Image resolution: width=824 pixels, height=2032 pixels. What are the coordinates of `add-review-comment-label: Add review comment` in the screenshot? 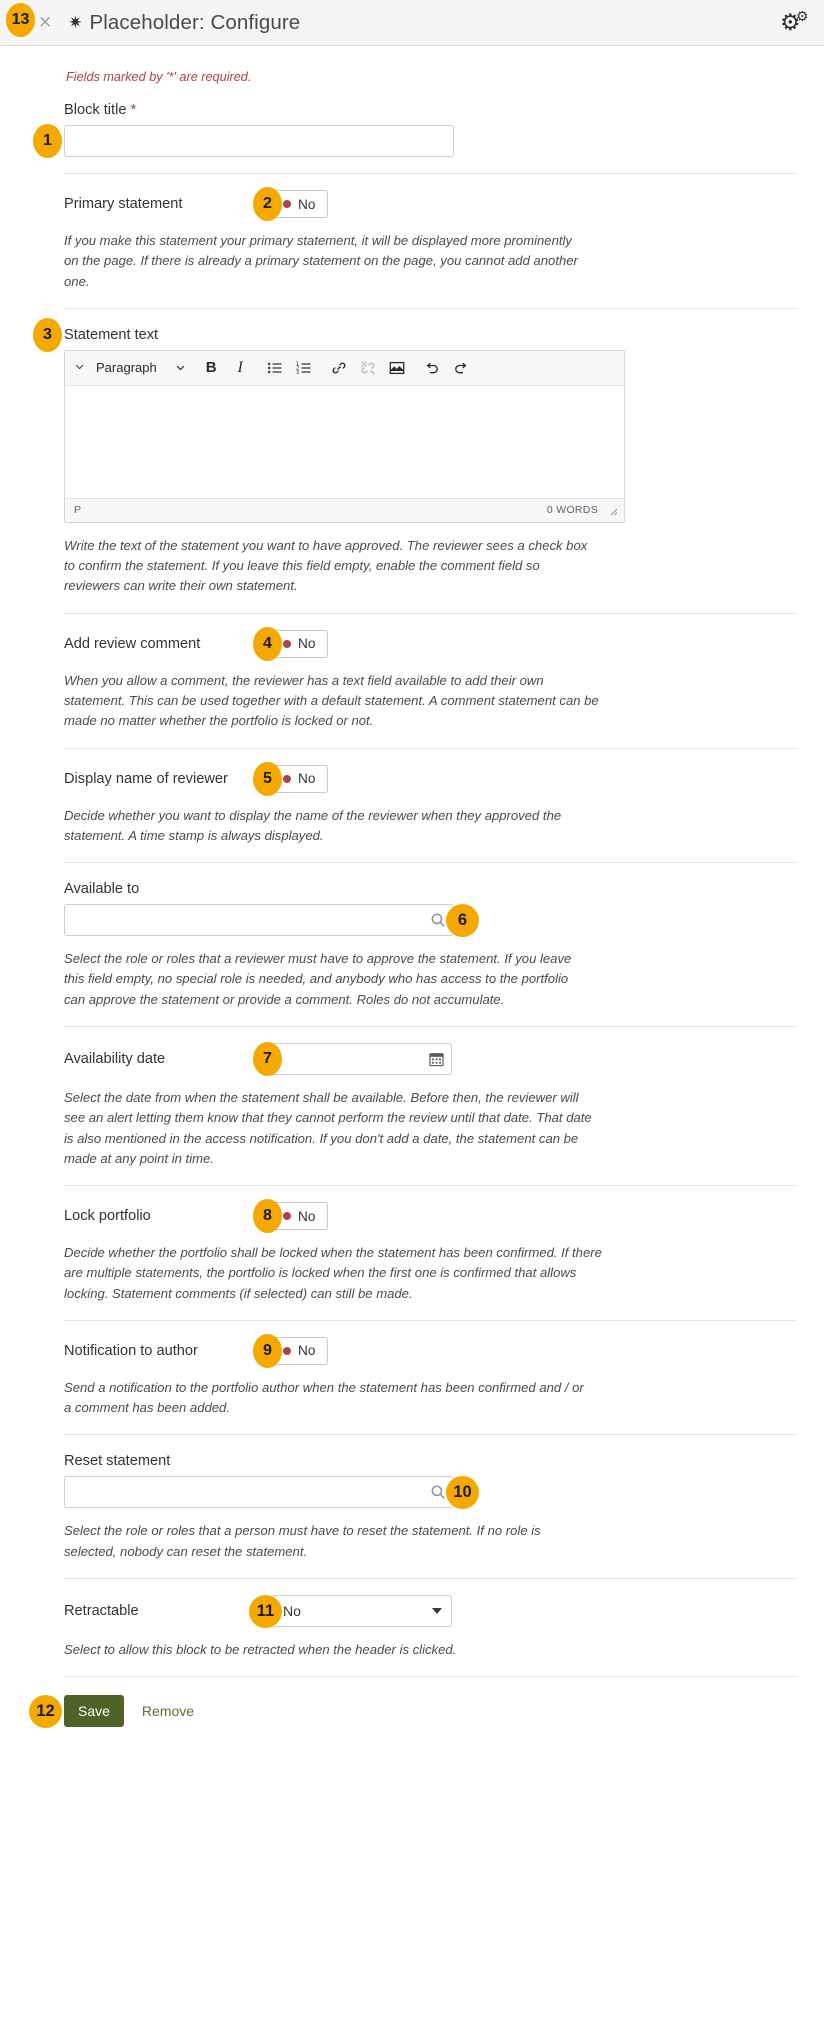 It's located at (132, 643).